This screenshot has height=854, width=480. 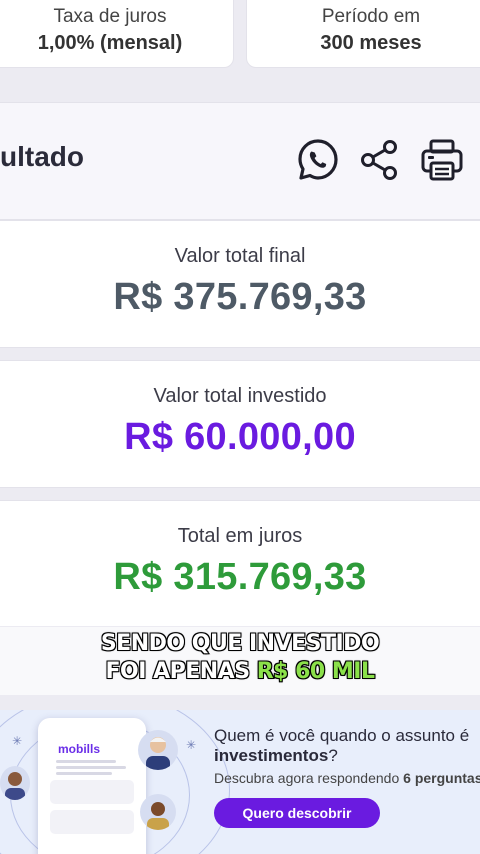 What do you see at coordinates (309, 778) in the screenshot?
I see `ad-subtitle-text: Descubra agora respondendo` at bounding box center [309, 778].